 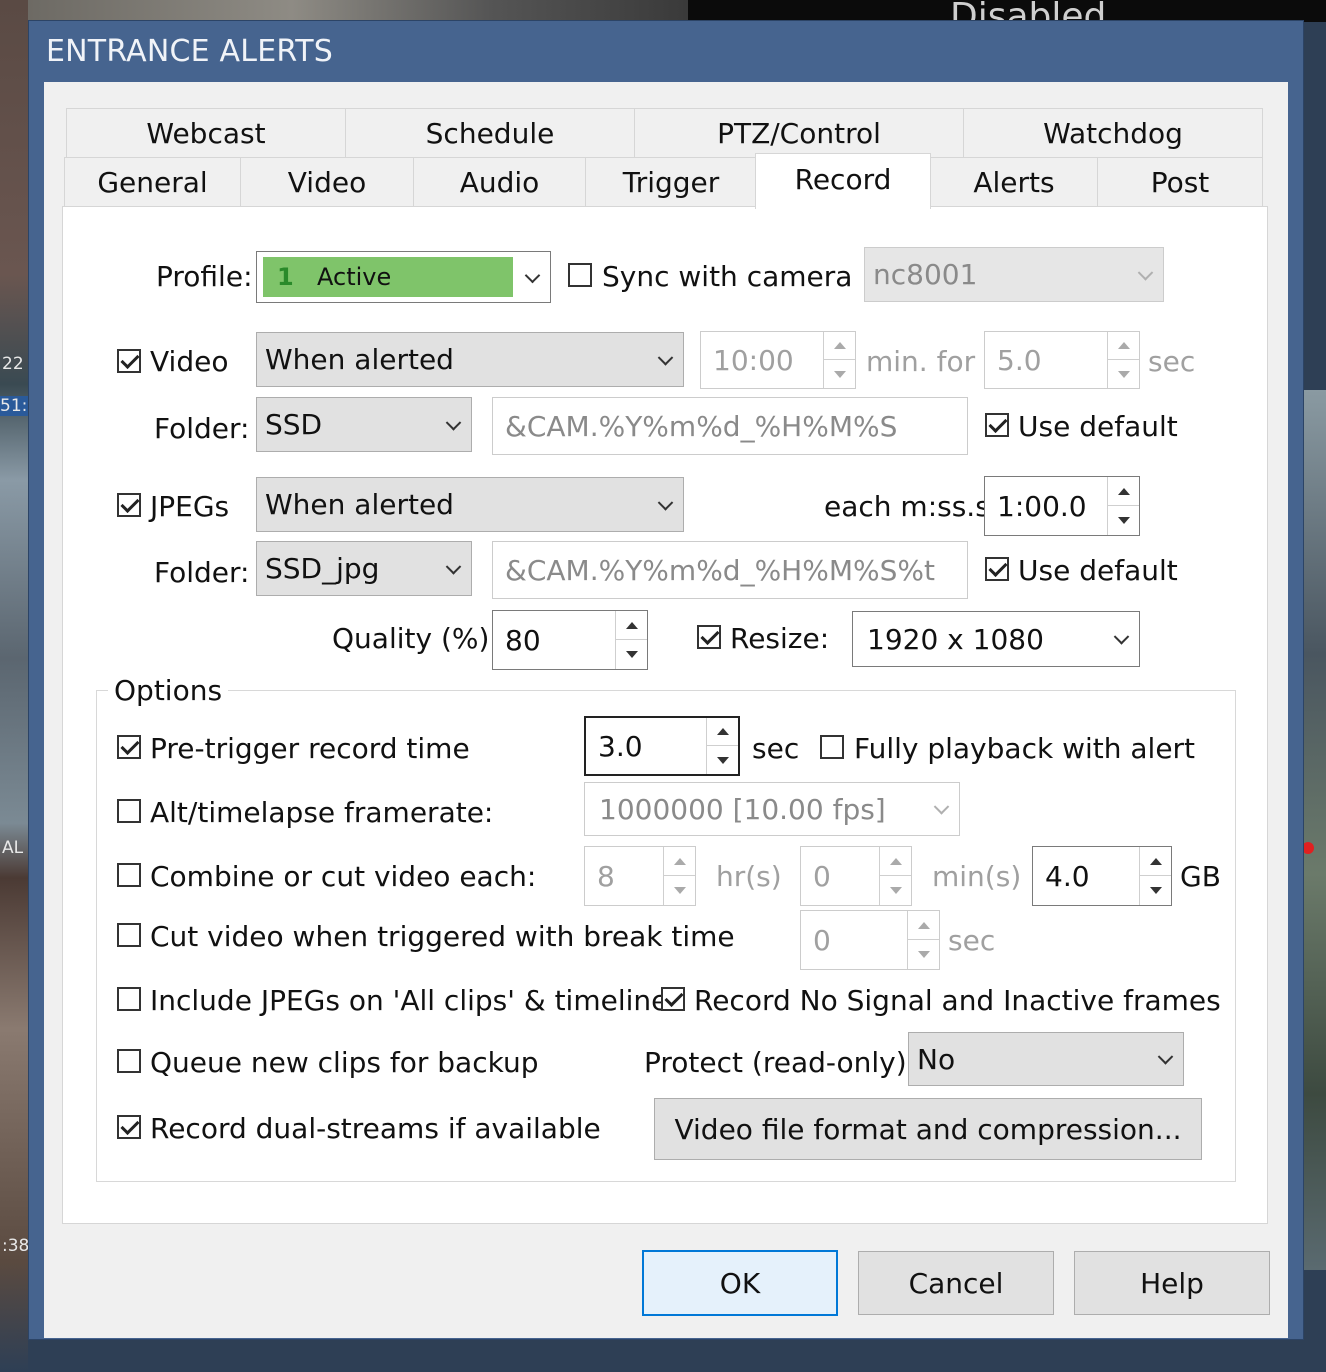 I want to click on jpegs-mode-select: When alerted, so click(x=470, y=504).